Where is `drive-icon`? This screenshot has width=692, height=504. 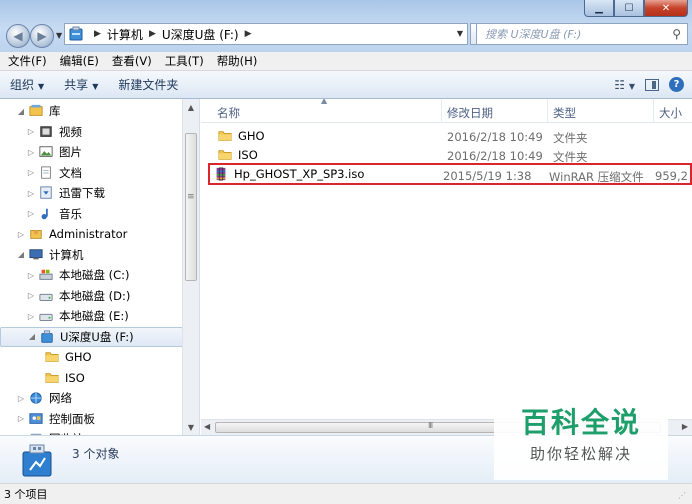
drive-icon is located at coordinates (46, 317).